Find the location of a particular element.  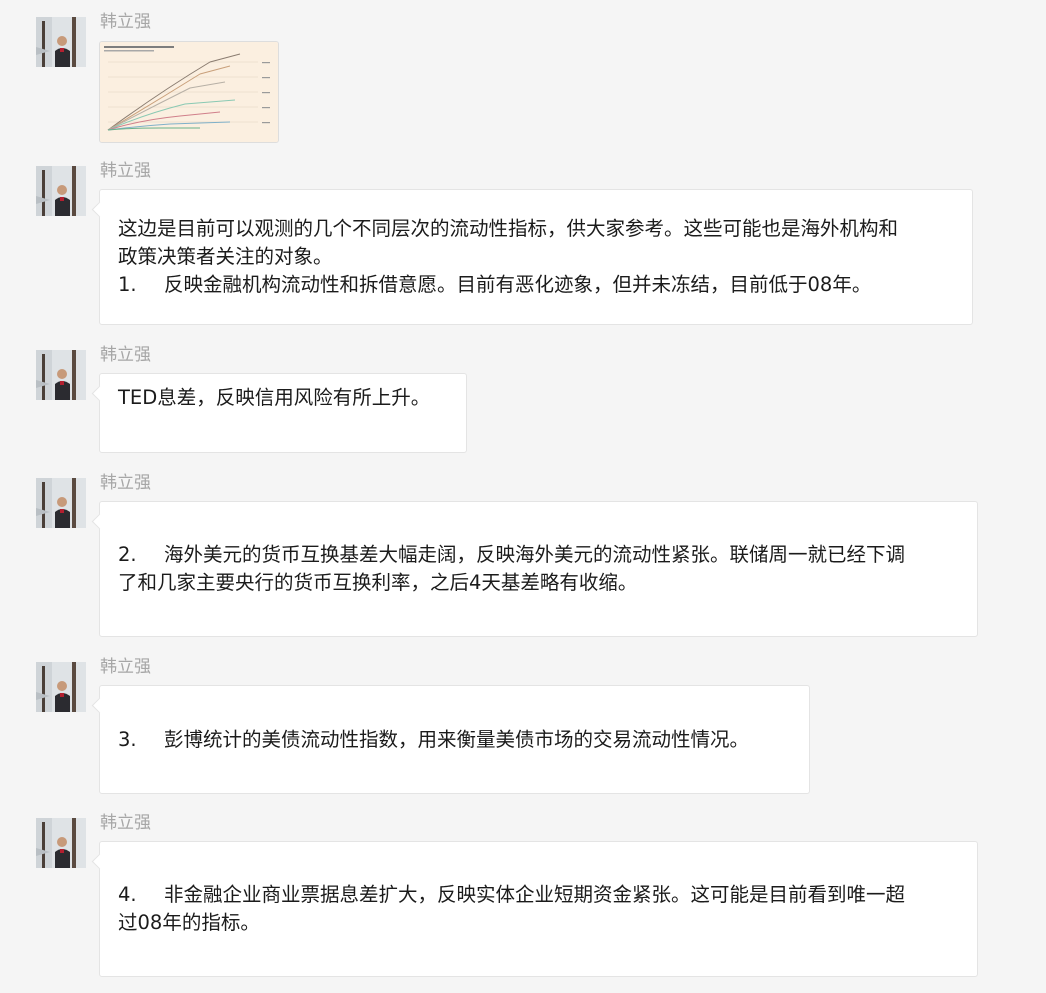

list-item: 3. 彭博统计的美债流动性指数，用来衡量美债市场的交易流动性情况。 is located at coordinates (456, 740).